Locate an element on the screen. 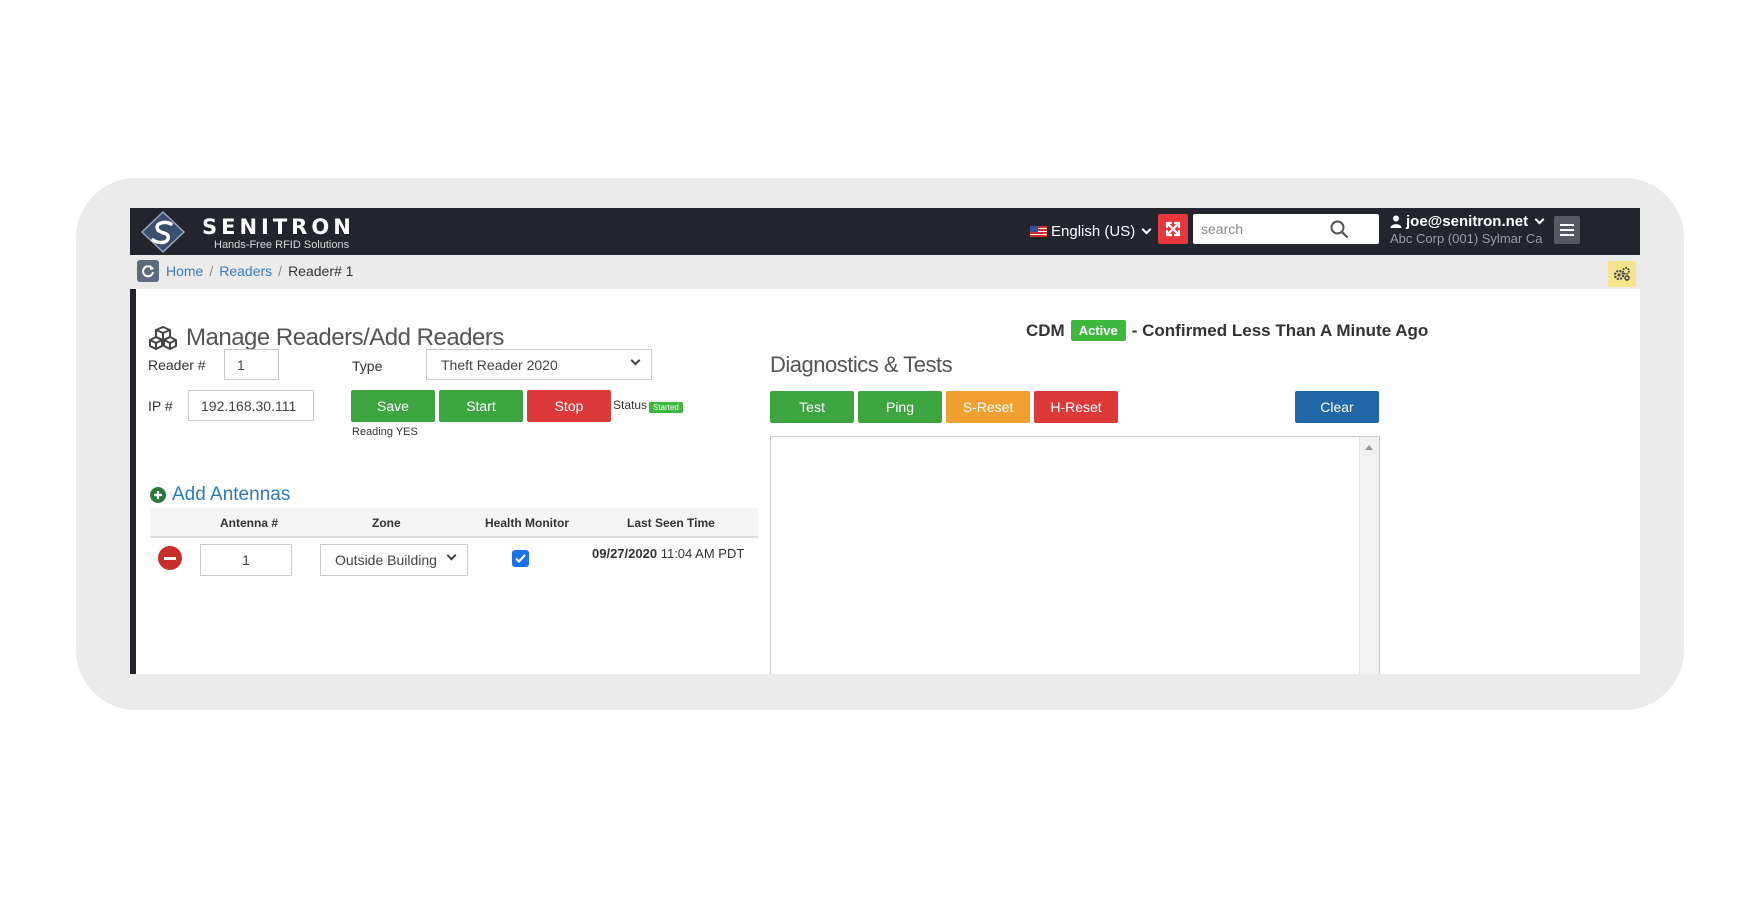  antenna-number-field: 1 is located at coordinates (246, 560).